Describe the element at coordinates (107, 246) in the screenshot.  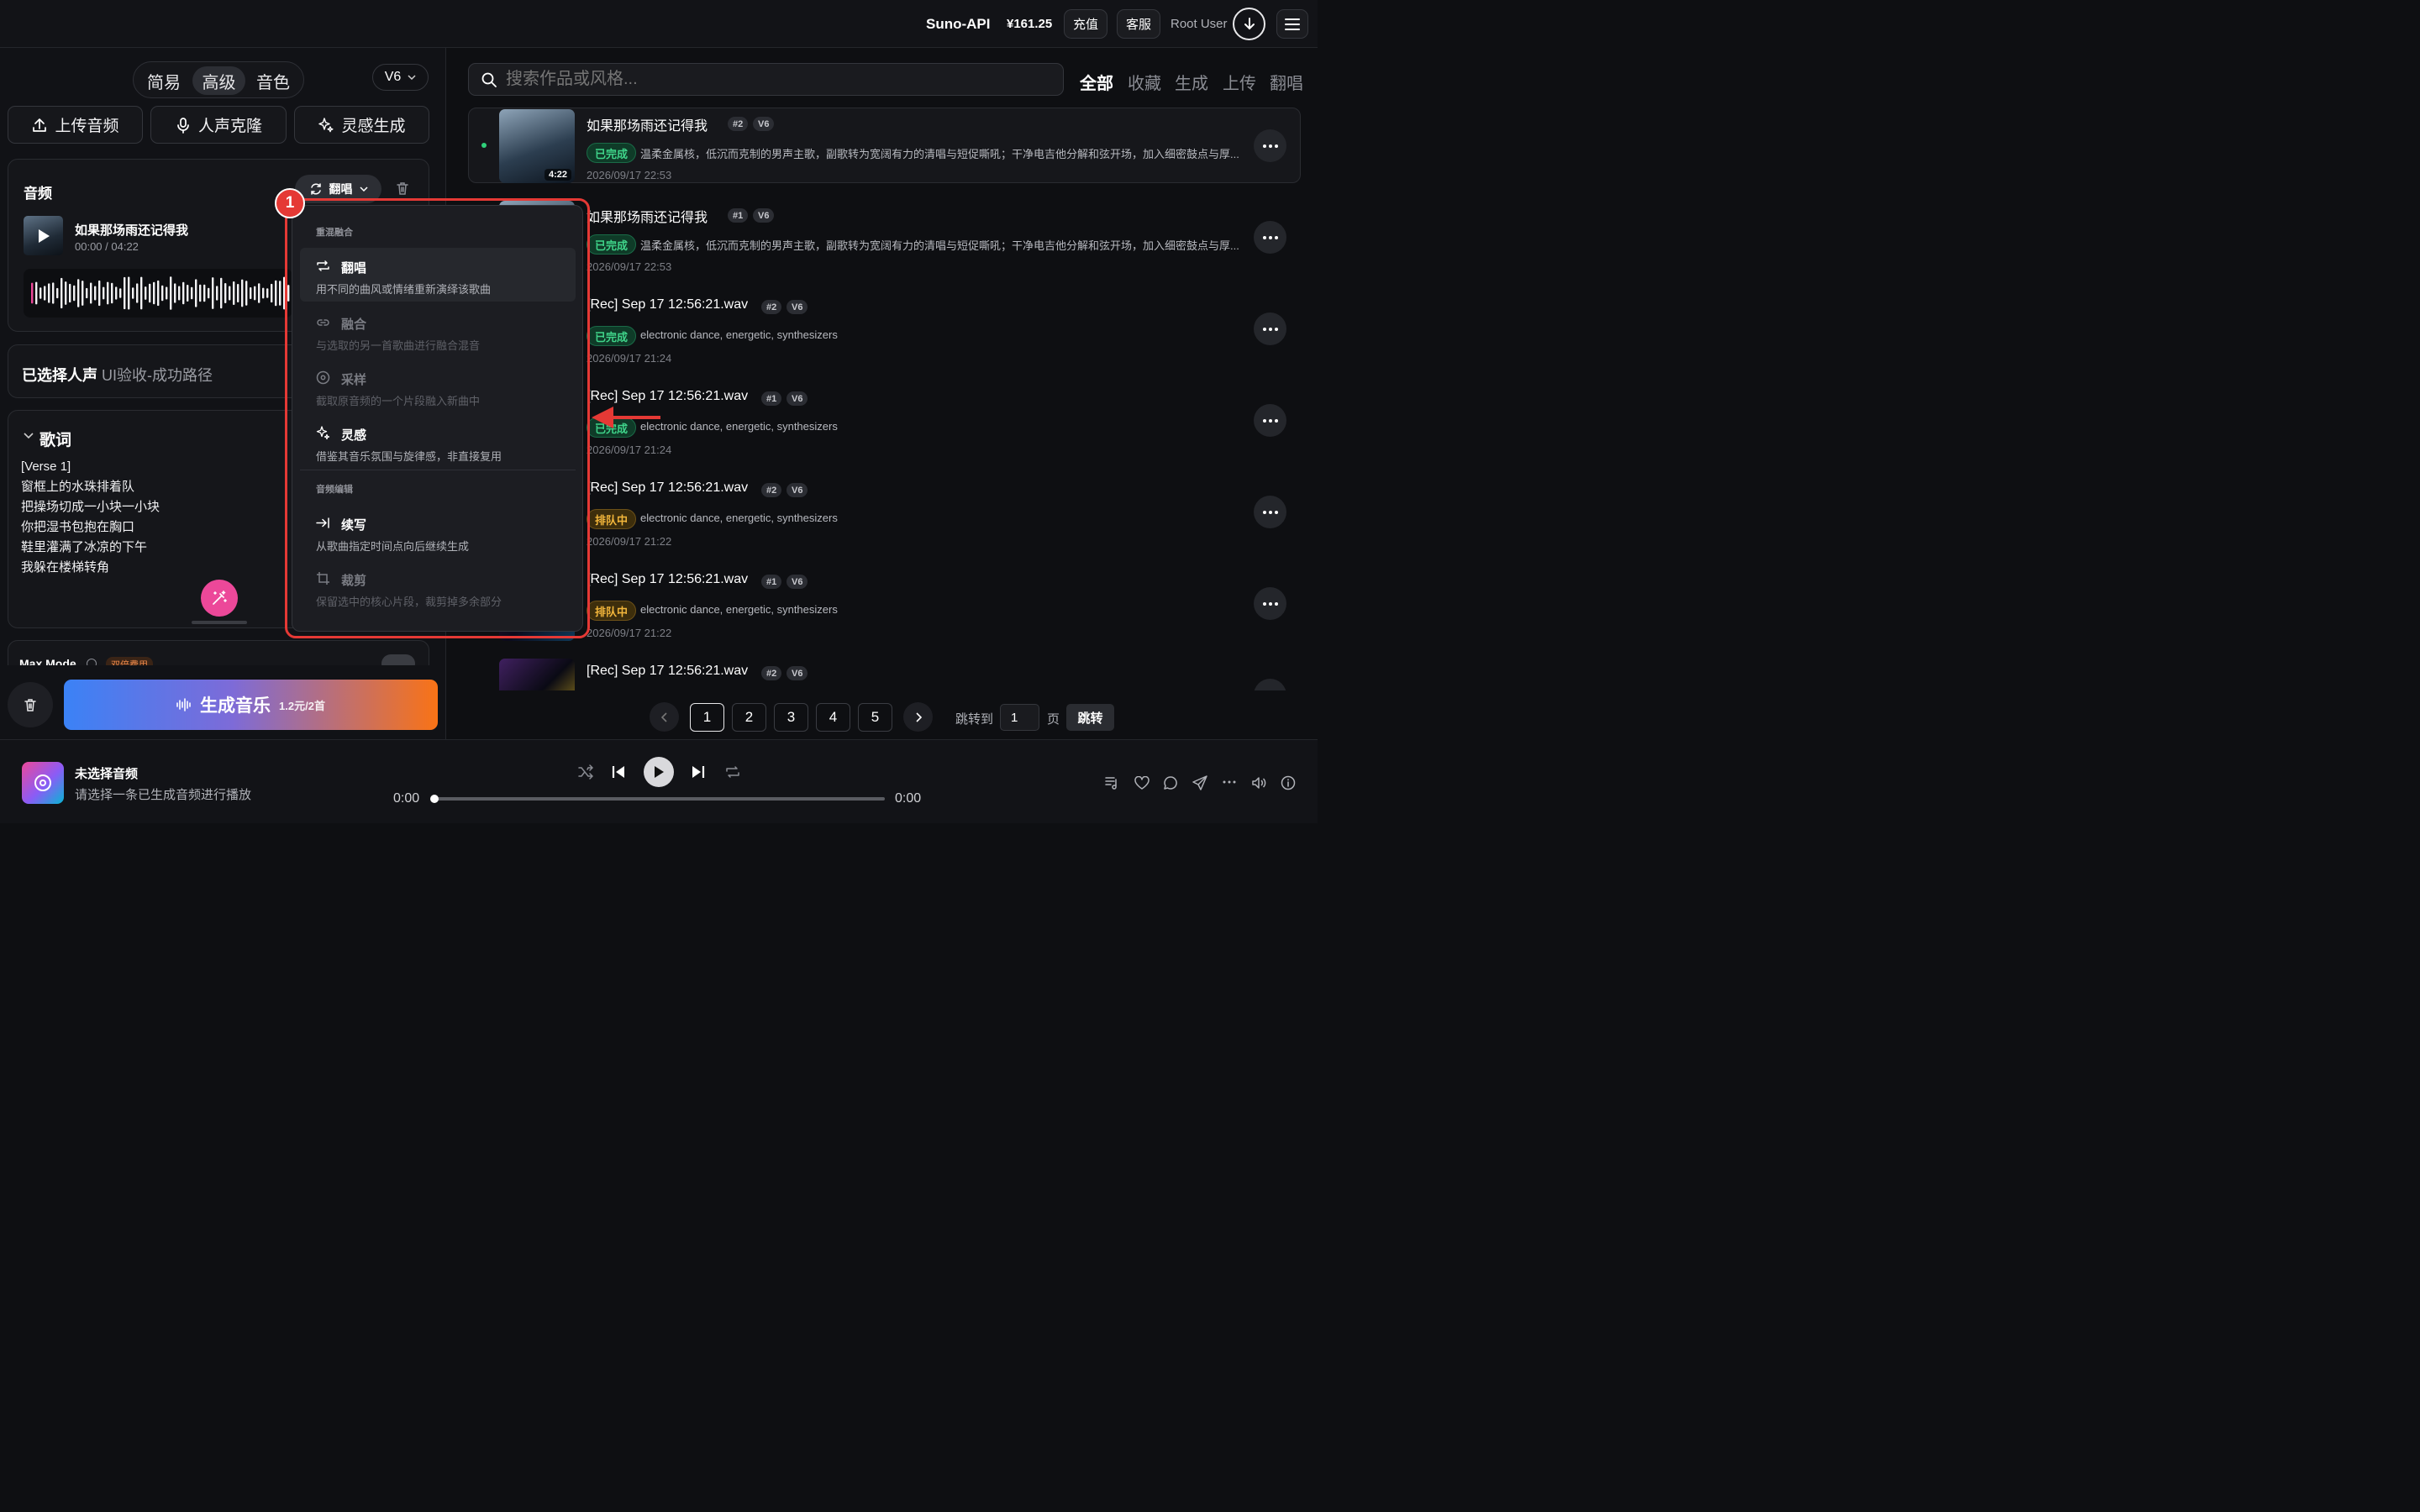
I see `track-time: 00:00 / 04:22` at that location.